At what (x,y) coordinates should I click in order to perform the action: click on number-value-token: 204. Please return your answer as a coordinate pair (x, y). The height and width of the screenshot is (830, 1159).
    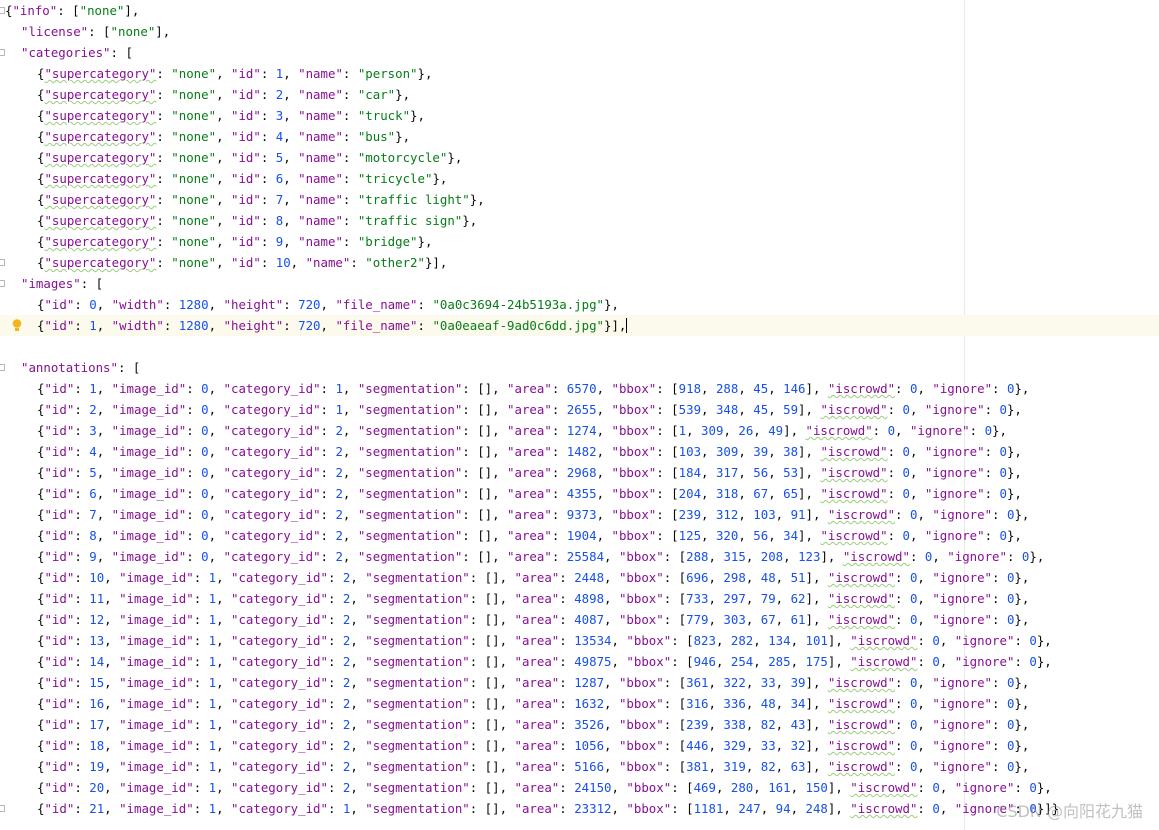
    Looking at the image, I should click on (690, 493).